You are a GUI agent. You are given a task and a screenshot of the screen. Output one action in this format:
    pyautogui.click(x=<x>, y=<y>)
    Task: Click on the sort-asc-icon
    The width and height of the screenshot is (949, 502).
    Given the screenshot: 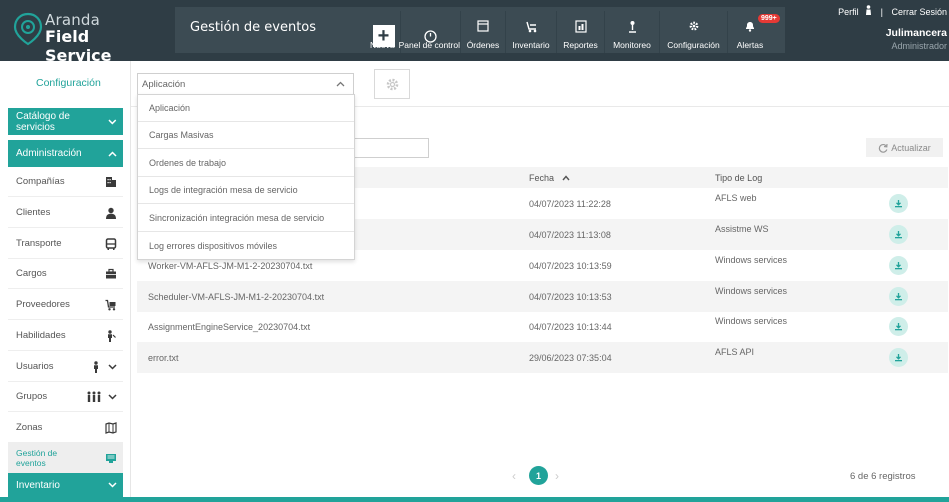 What is the action you would take?
    pyautogui.click(x=565, y=178)
    